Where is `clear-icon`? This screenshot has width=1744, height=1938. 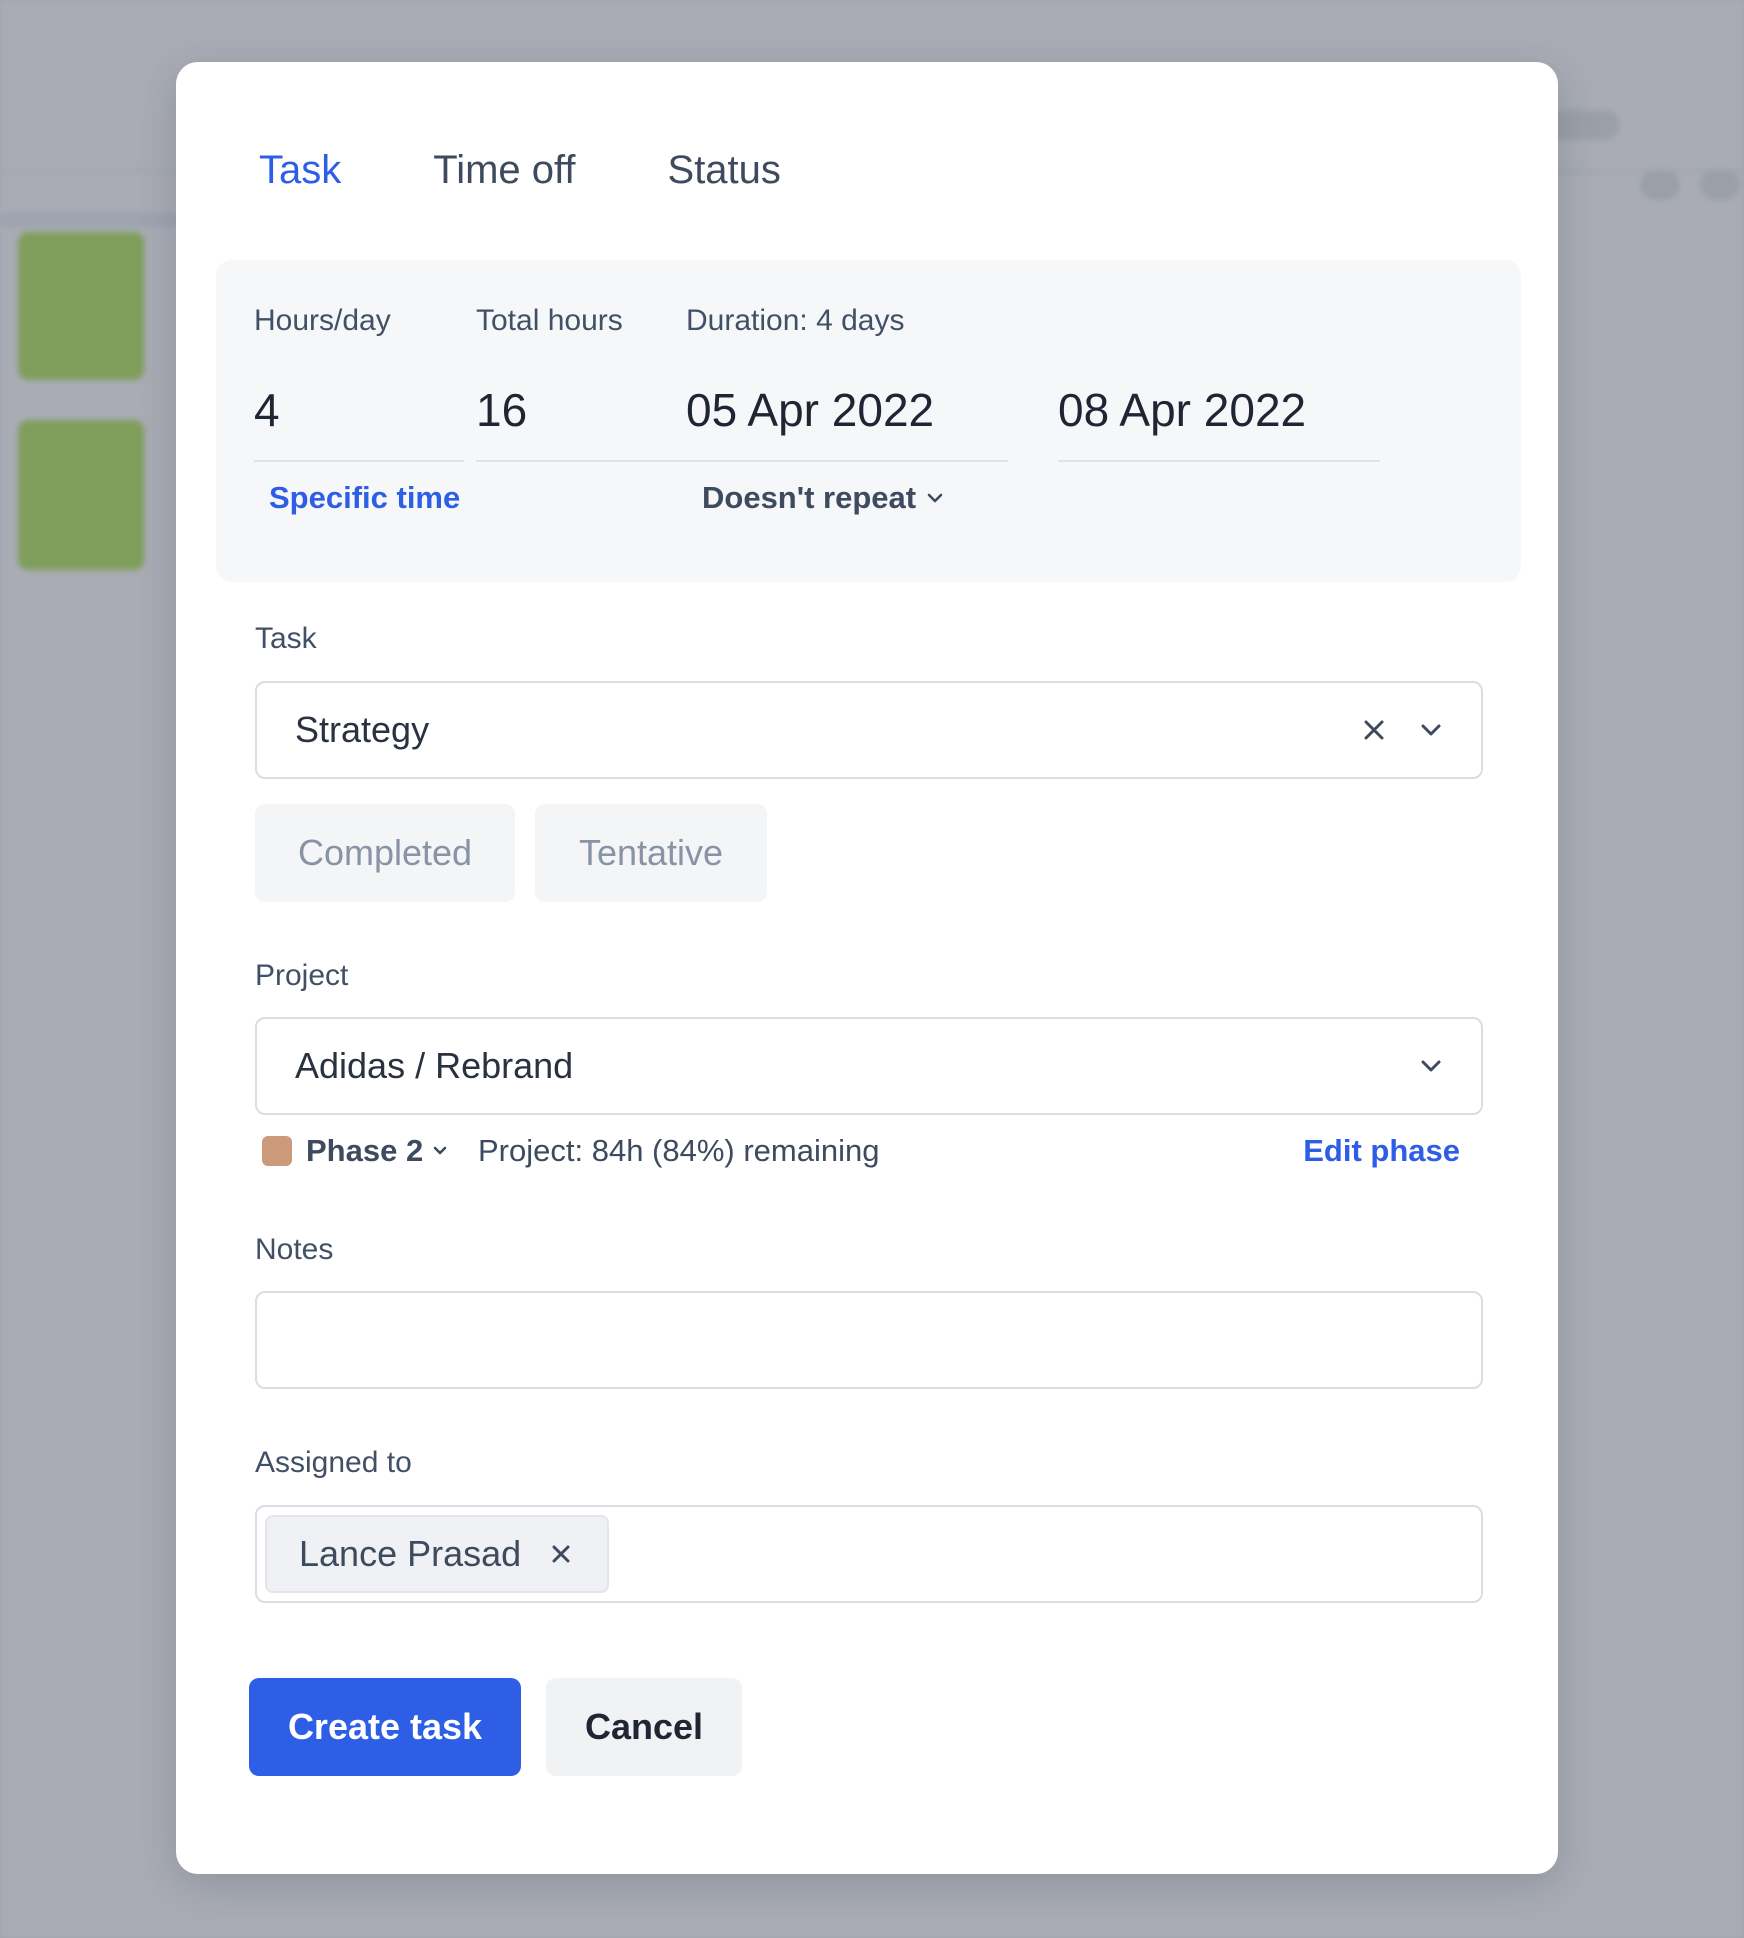 clear-icon is located at coordinates (1374, 730).